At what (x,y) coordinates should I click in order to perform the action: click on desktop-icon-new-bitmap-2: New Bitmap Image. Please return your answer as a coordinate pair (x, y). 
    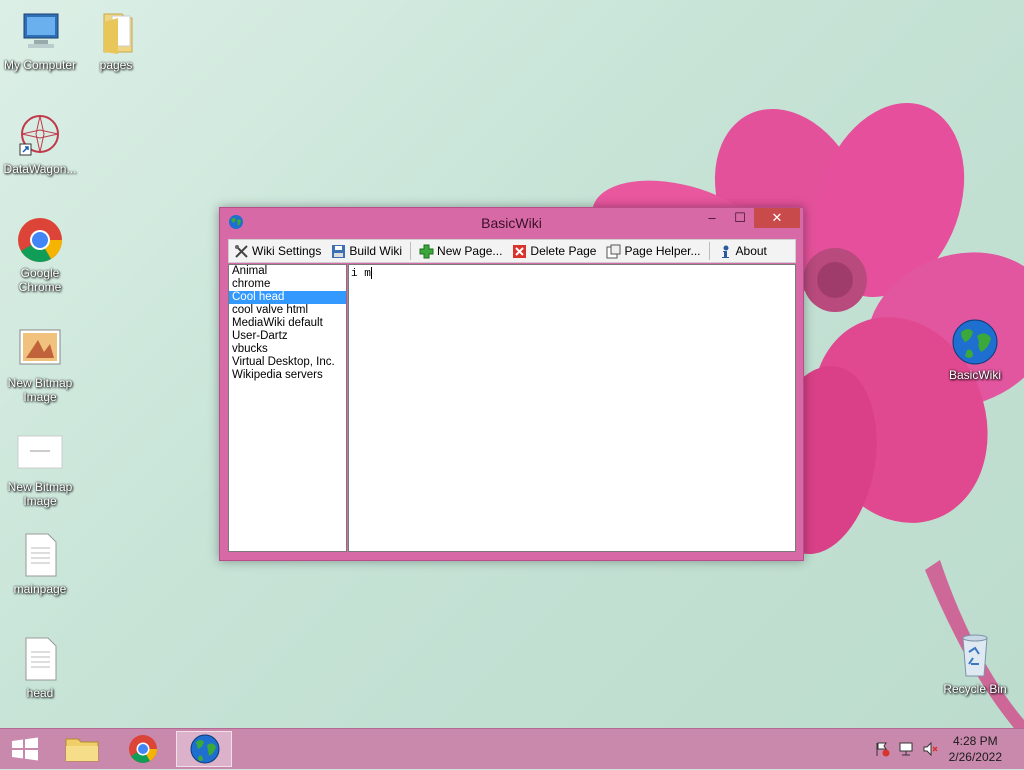
    Looking at the image, I should click on (40, 469).